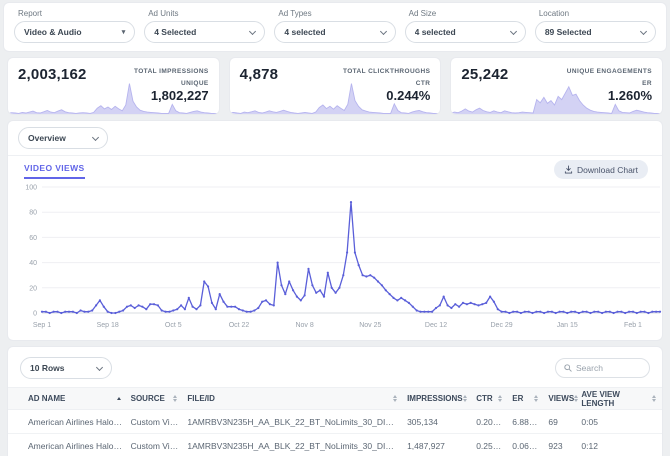 This screenshot has height=456, width=670. What do you see at coordinates (567, 325) in the screenshot?
I see `svg-text: Jan 15` at bounding box center [567, 325].